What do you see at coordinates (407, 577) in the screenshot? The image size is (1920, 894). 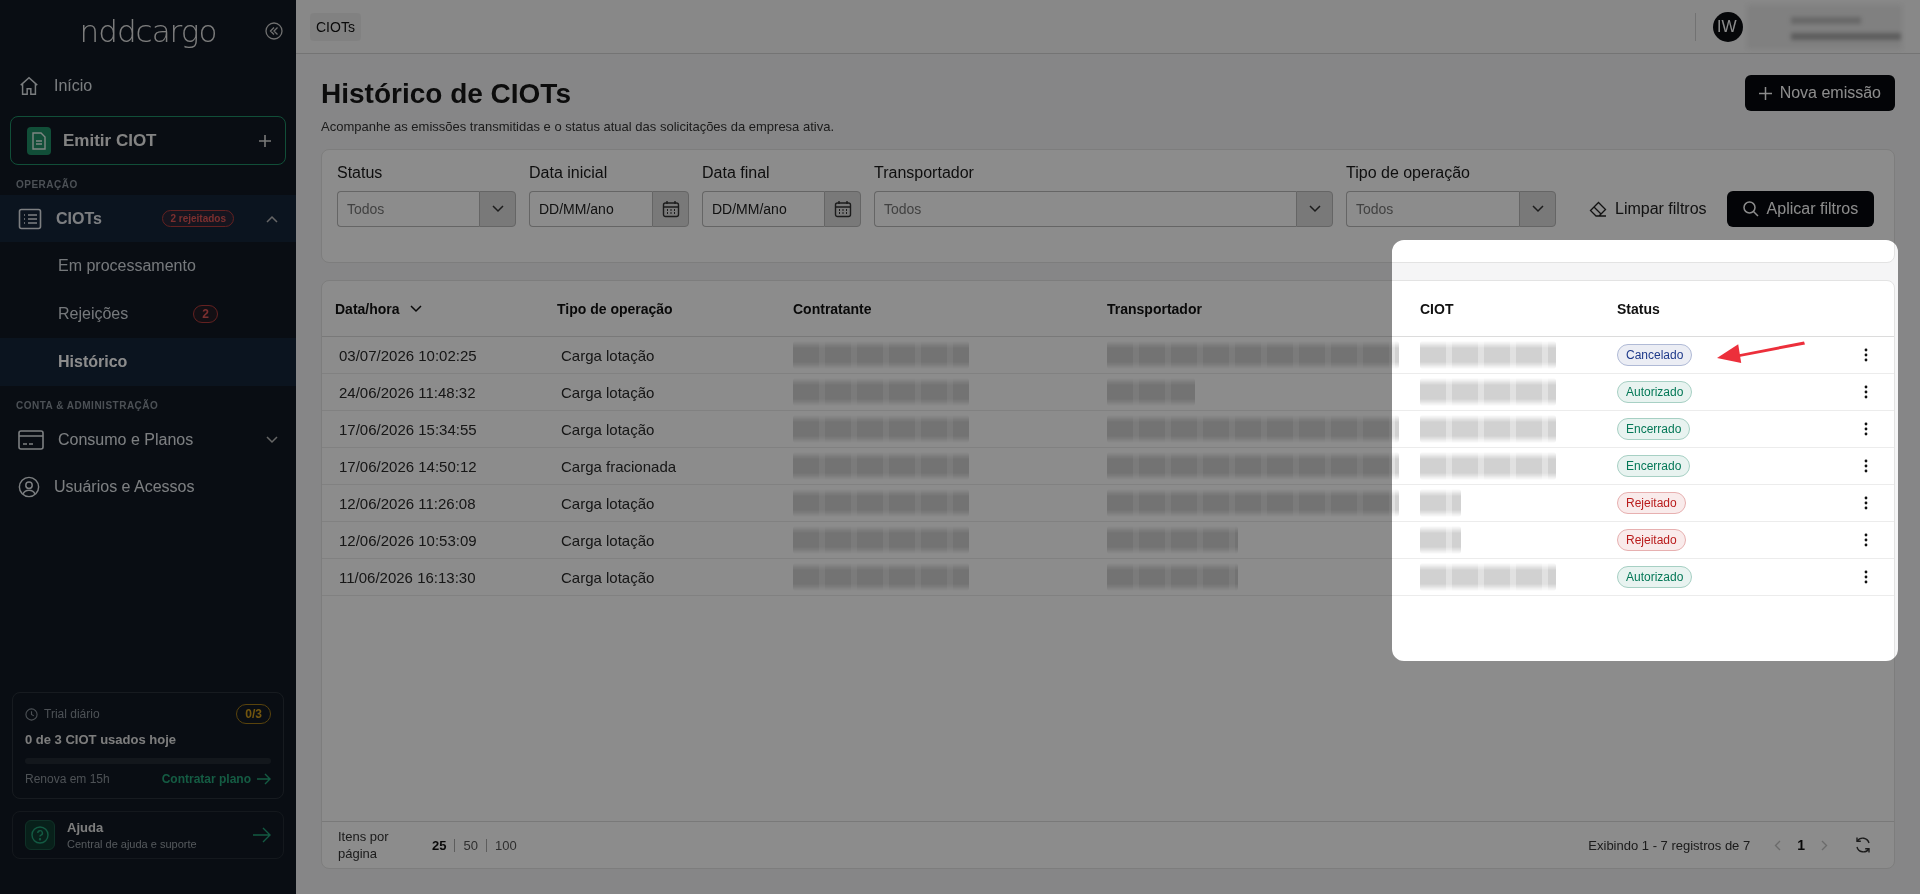 I see `table-cell-text: 11/06/2026 16:13:30` at bounding box center [407, 577].